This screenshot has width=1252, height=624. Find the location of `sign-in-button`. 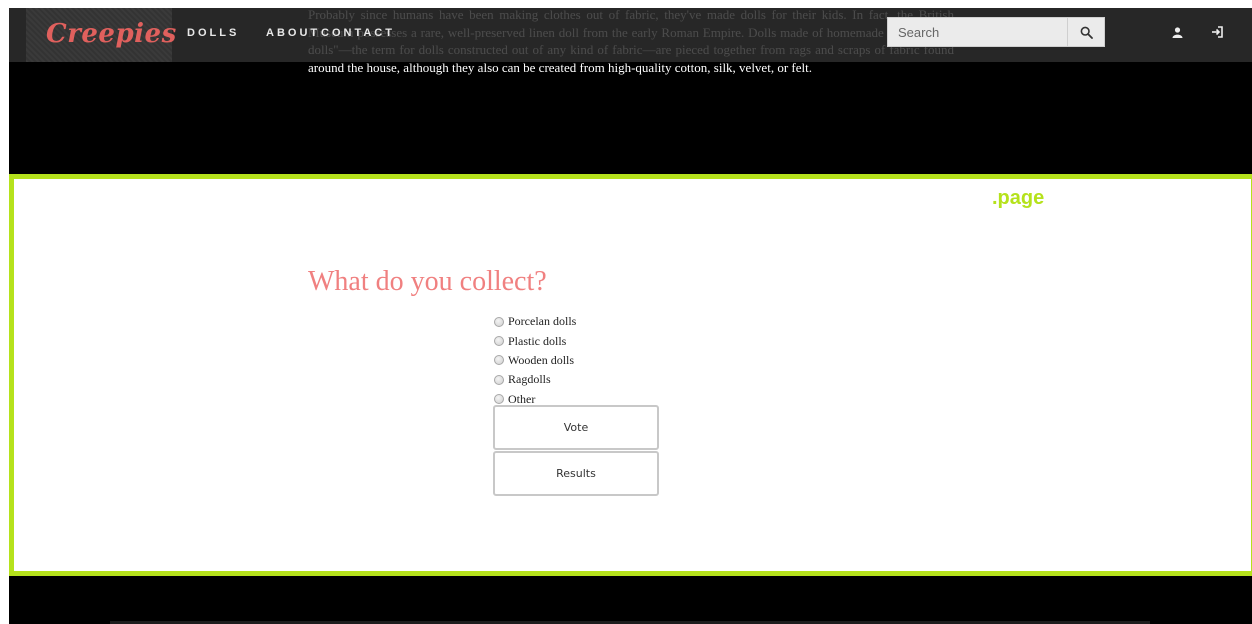

sign-in-button is located at coordinates (1217, 32).